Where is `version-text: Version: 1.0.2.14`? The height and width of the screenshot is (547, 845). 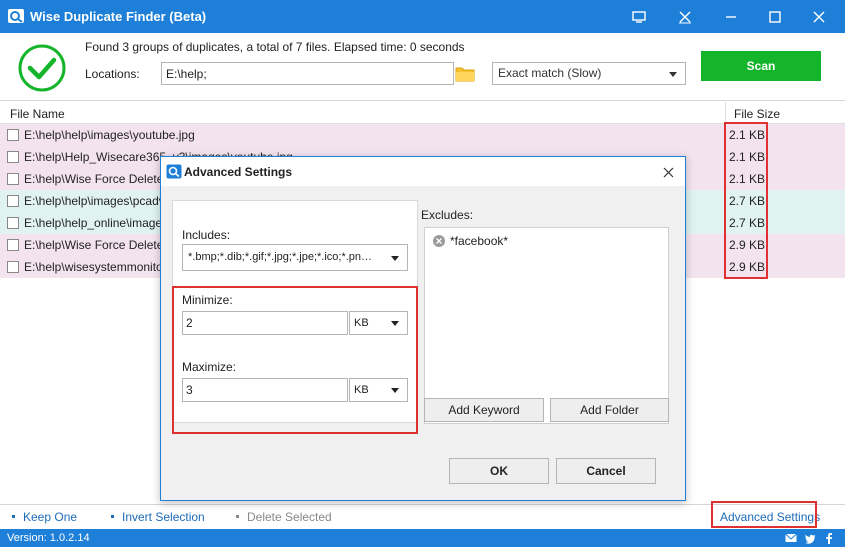 version-text: Version: 1.0.2.14 is located at coordinates (48, 538).